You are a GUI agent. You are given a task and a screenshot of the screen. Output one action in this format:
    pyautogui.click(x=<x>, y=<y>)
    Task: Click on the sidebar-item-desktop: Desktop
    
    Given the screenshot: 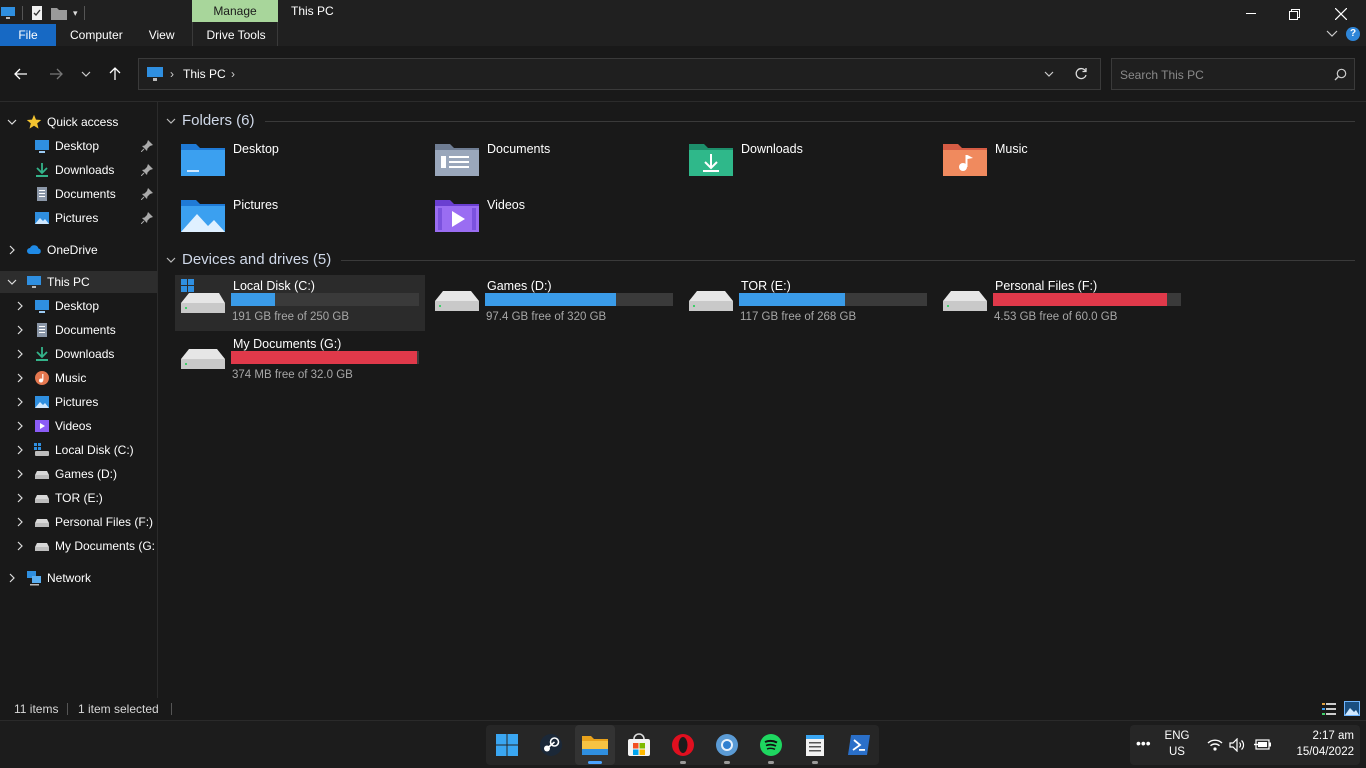 What is the action you would take?
    pyautogui.click(x=78, y=306)
    